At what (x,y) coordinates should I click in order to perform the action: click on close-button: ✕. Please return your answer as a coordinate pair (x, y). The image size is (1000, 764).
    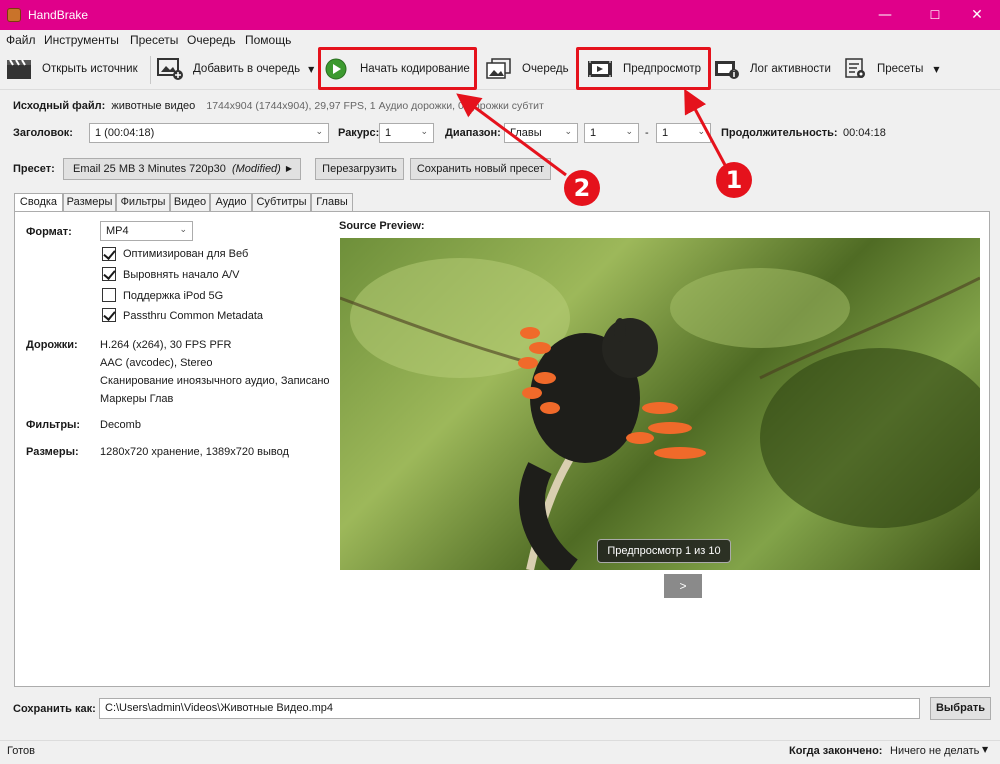
    Looking at the image, I should click on (977, 15).